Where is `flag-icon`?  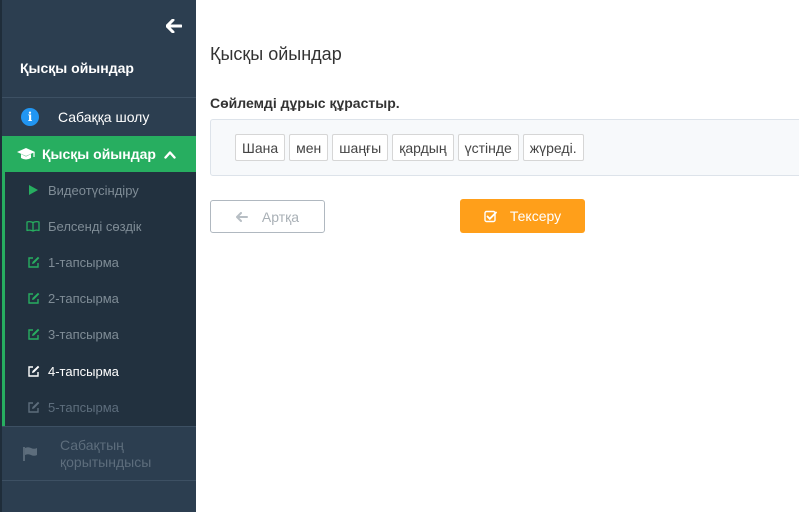
flag-icon is located at coordinates (30, 454).